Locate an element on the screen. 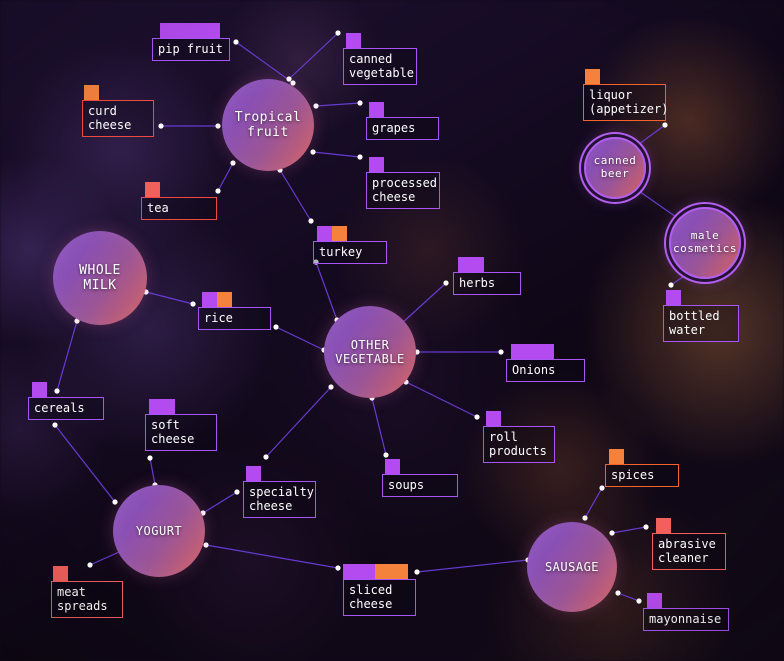 This screenshot has width=784, height=661. swatch-group-grapes is located at coordinates (376, 109).